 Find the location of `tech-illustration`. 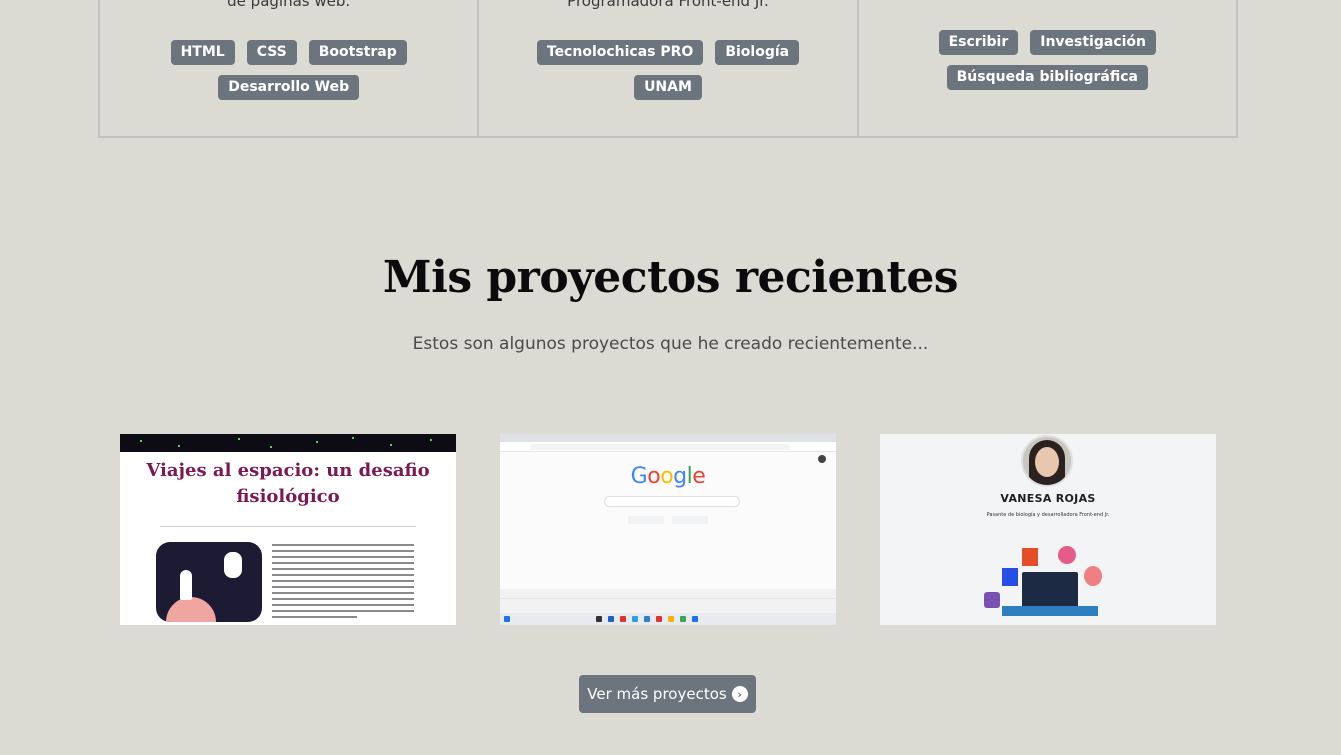

tech-illustration is located at coordinates (1050, 584).